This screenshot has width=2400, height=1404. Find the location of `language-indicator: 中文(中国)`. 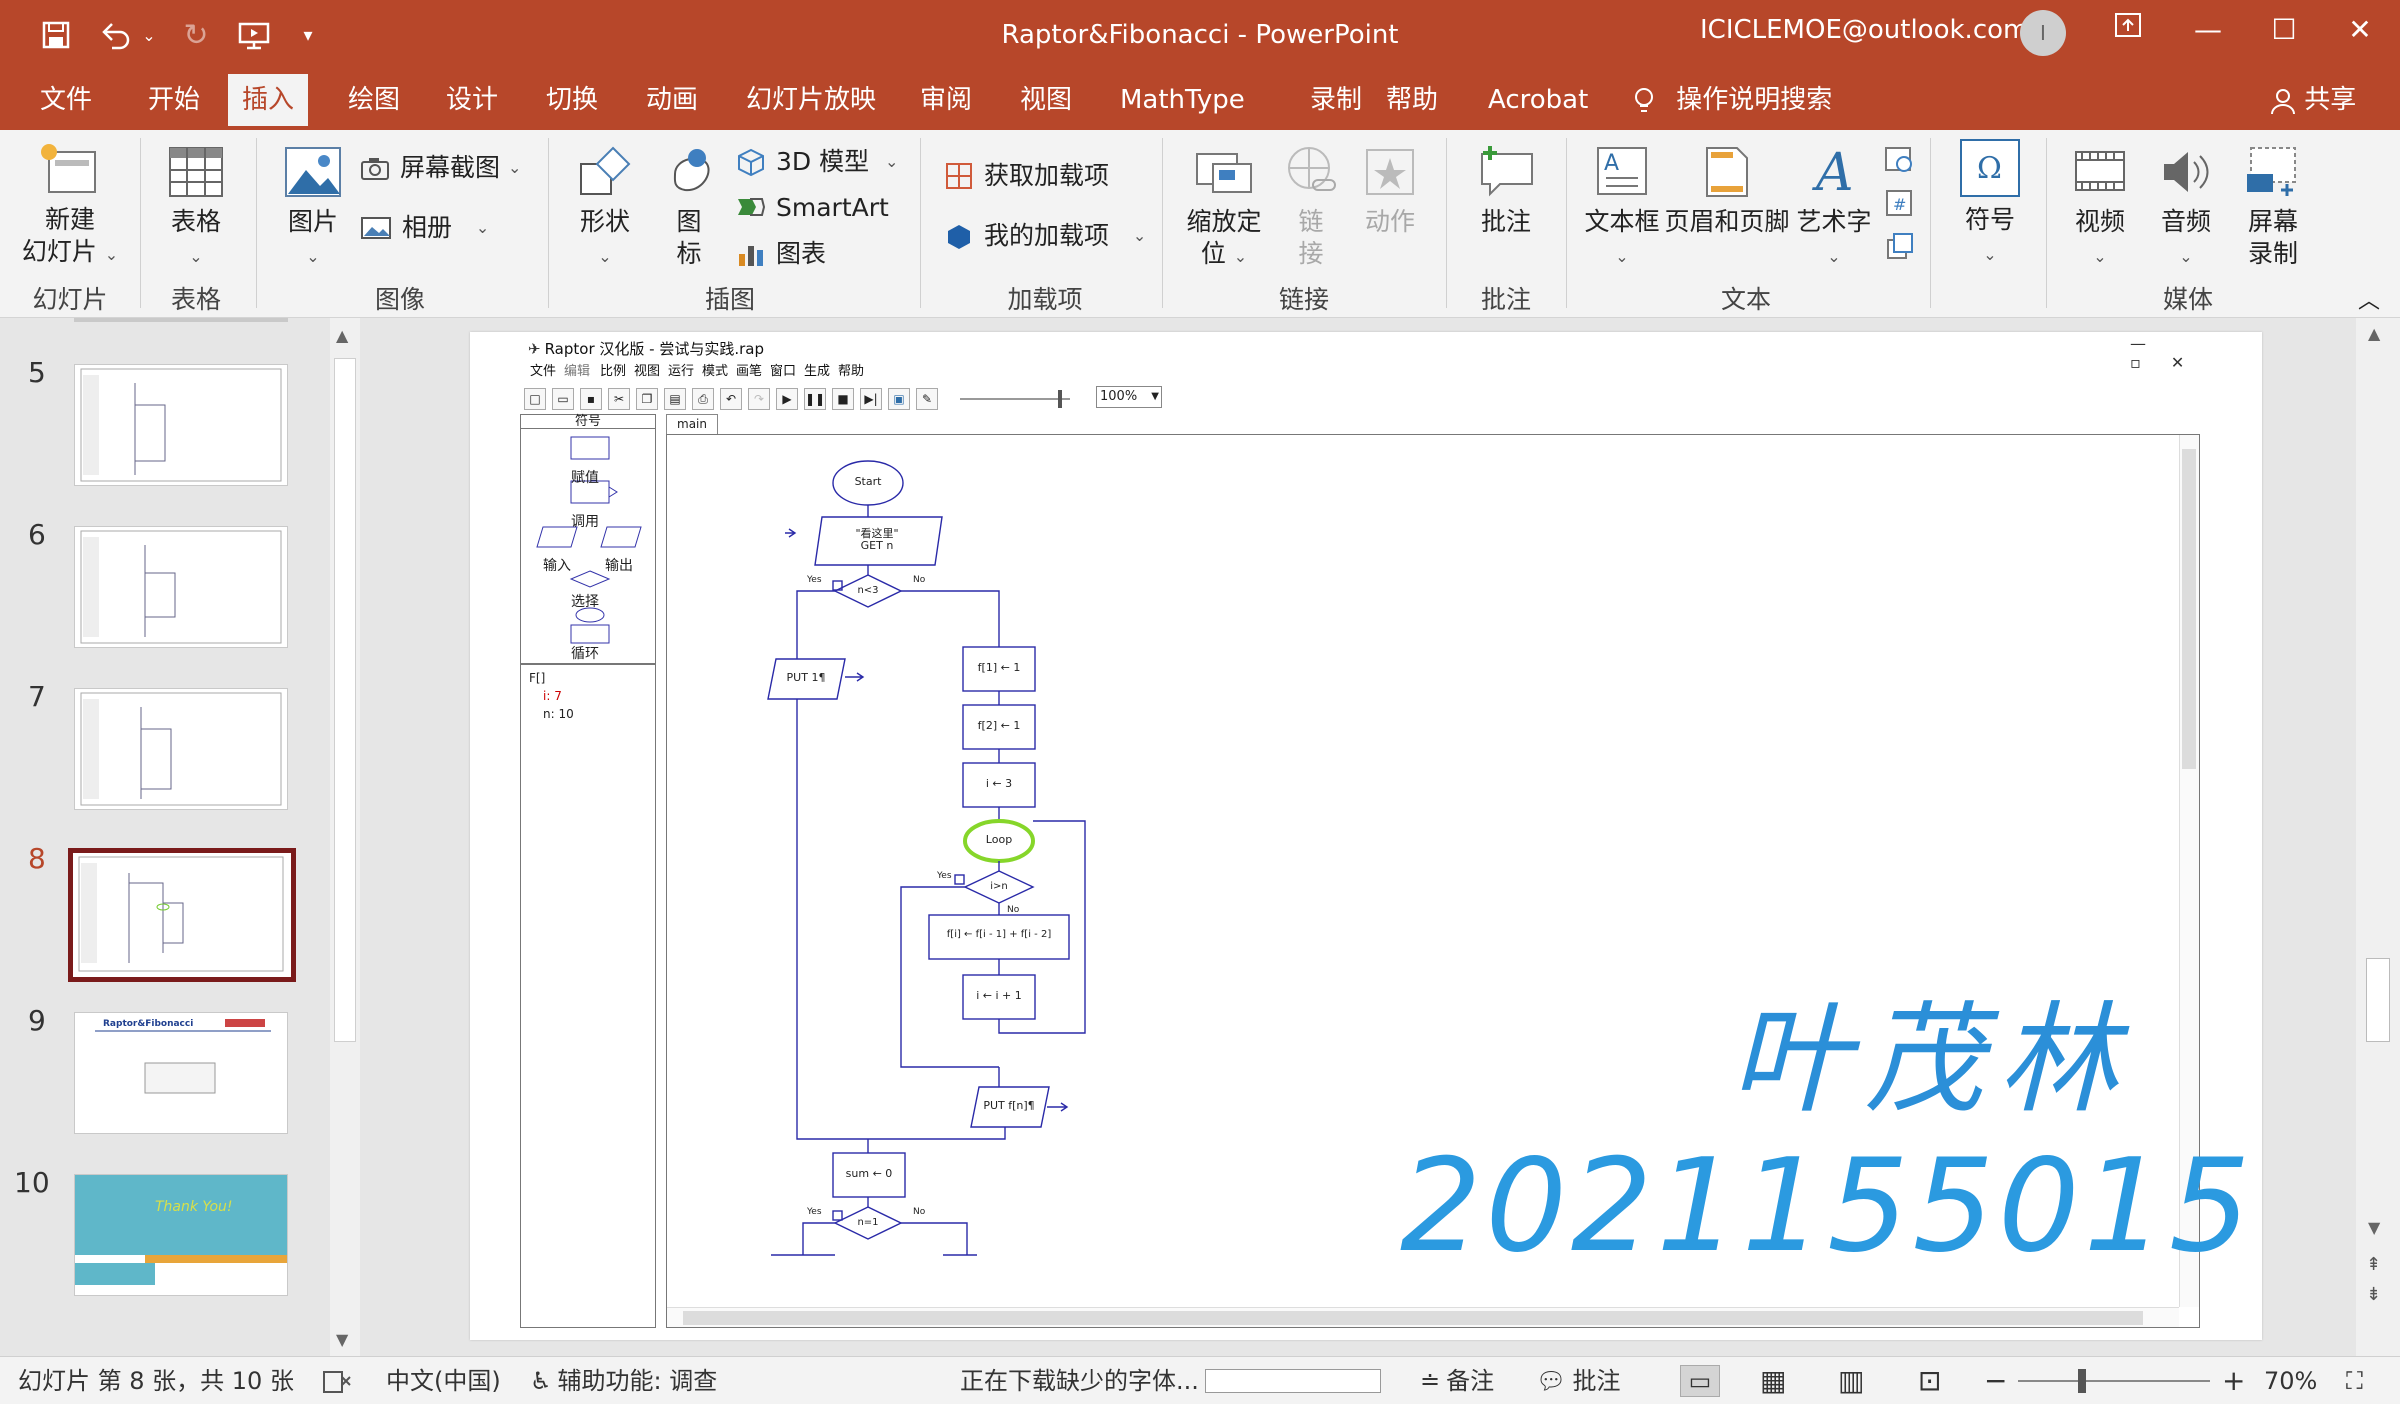

language-indicator: 中文(中国) is located at coordinates (443, 1380).